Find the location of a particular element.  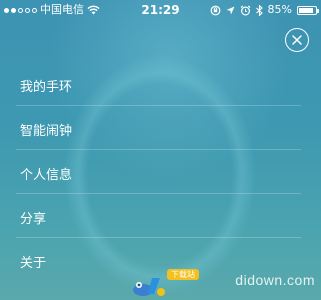

battery-icon is located at coordinates (308, 10).